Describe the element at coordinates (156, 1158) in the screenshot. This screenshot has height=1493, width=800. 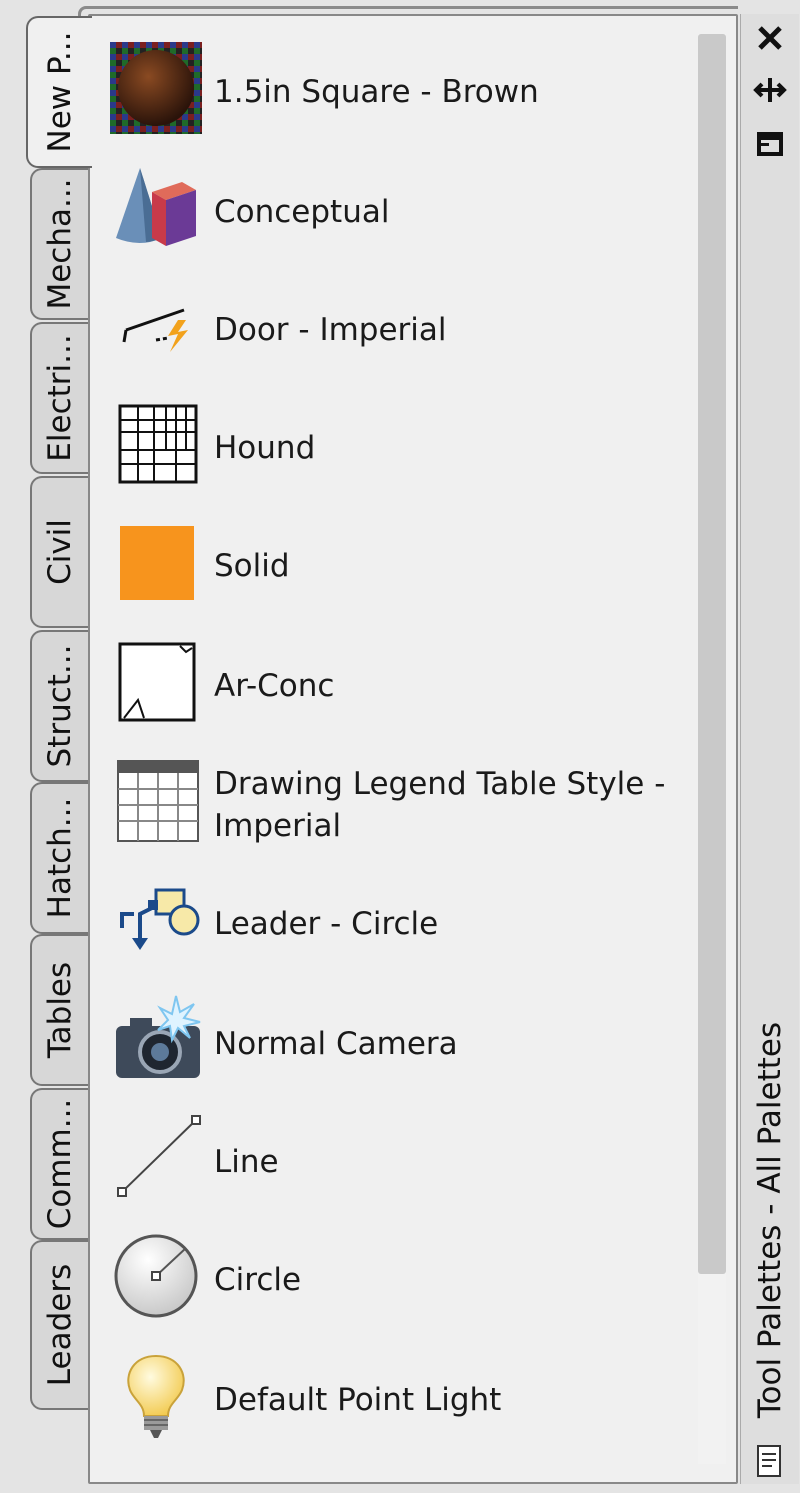
I see `line-icon` at that location.